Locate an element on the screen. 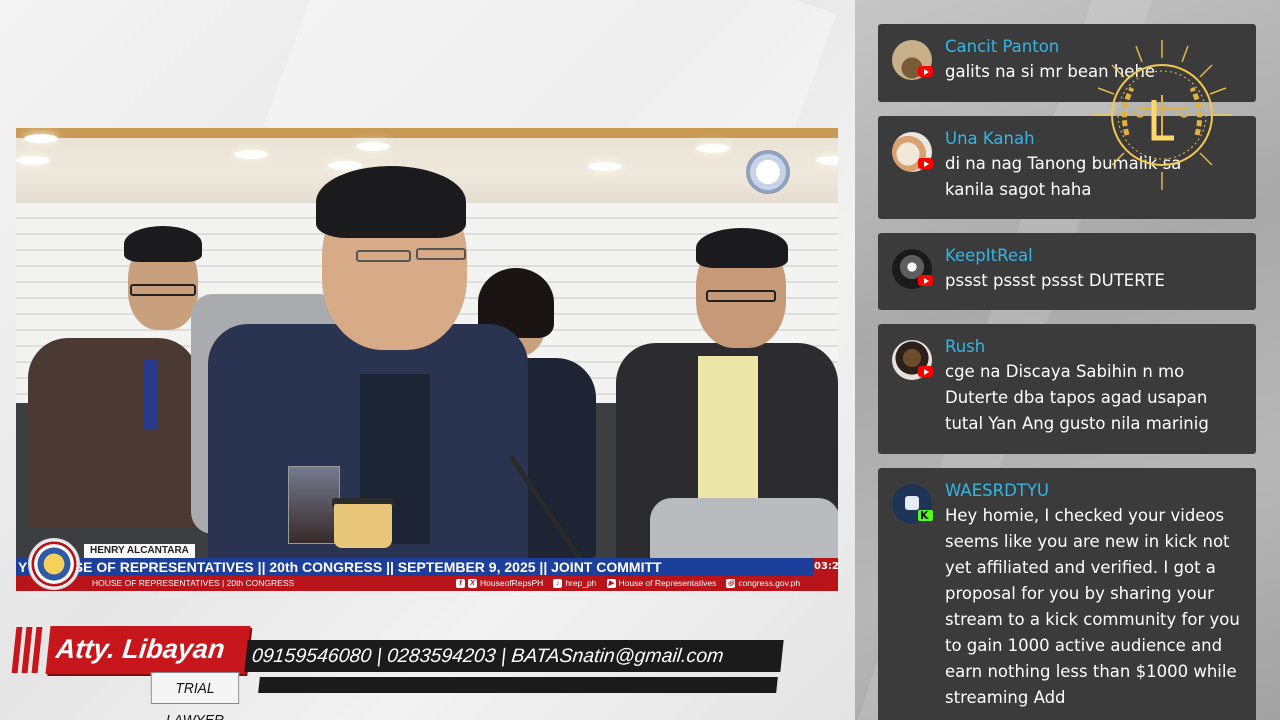  host-title: TRIAL LAWYER is located at coordinates (195, 696).